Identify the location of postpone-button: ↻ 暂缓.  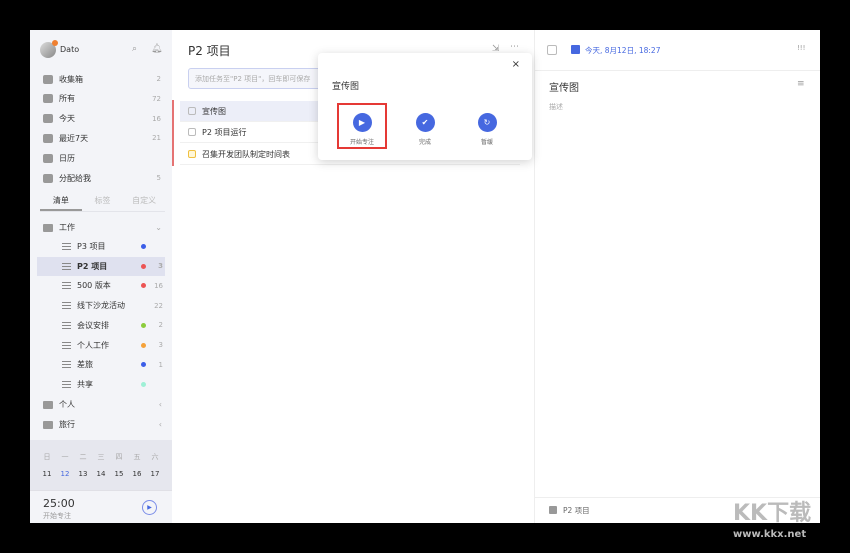
(487, 129).